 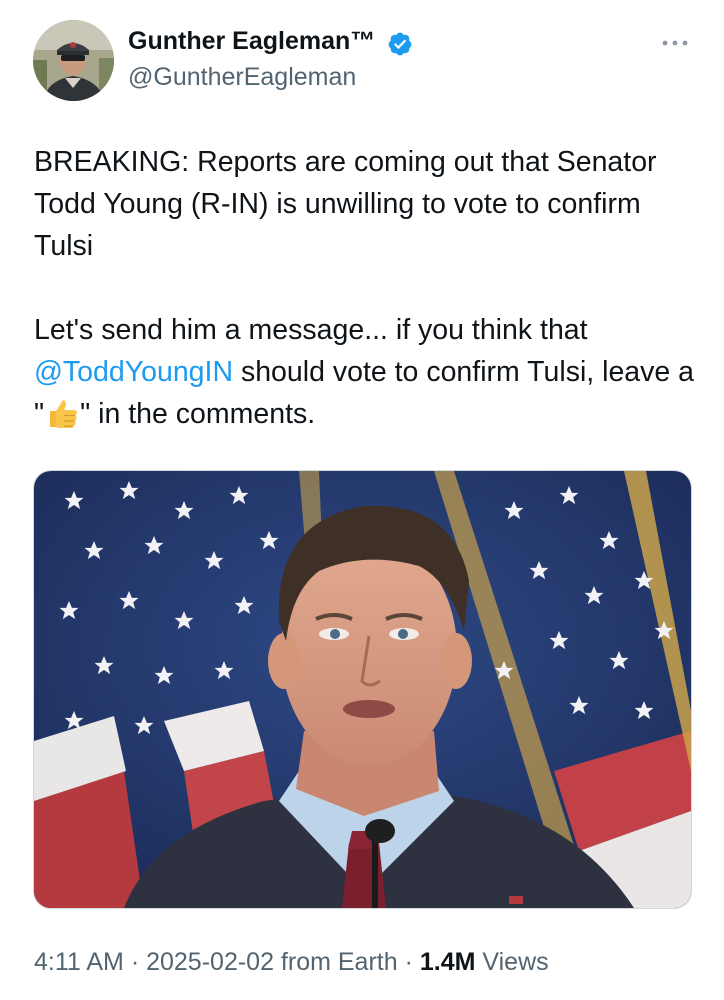 What do you see at coordinates (448, 962) in the screenshot?
I see `views-count: 1.4M` at bounding box center [448, 962].